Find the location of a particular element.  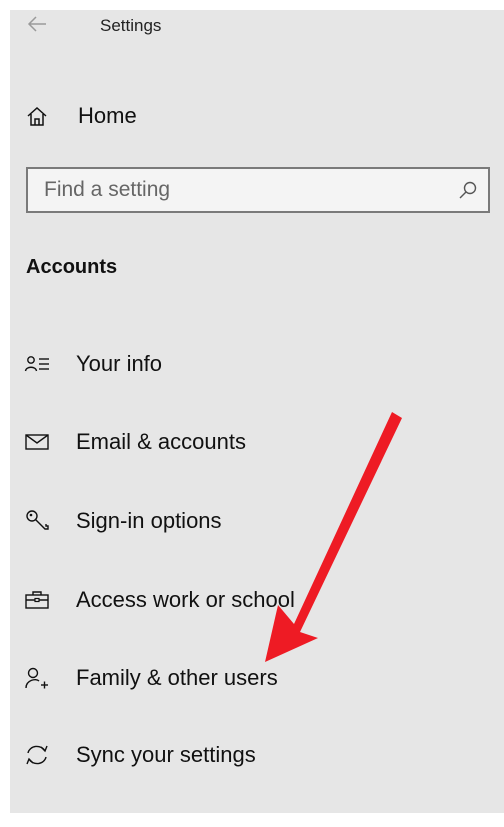

home-label: Home is located at coordinates (107, 115).